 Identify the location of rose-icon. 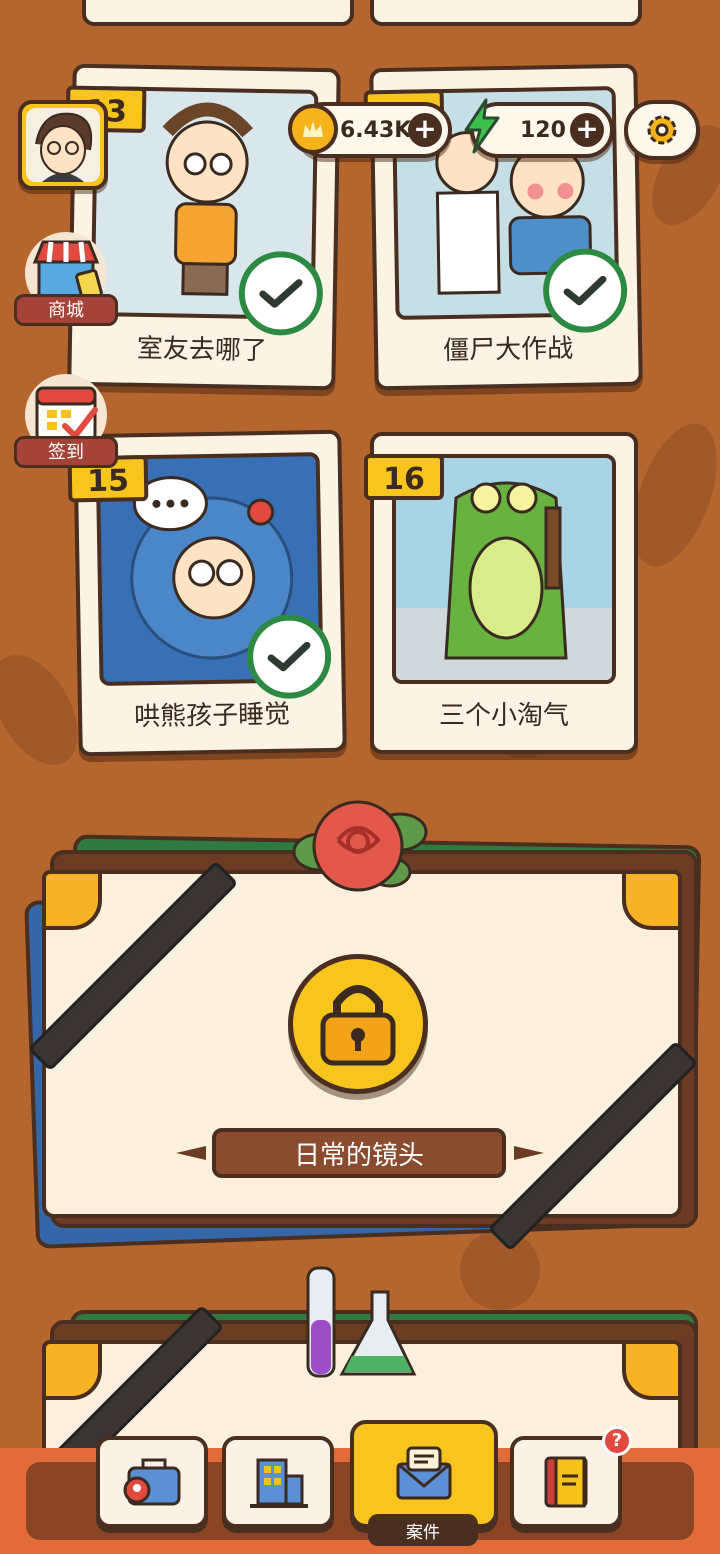
(360, 846).